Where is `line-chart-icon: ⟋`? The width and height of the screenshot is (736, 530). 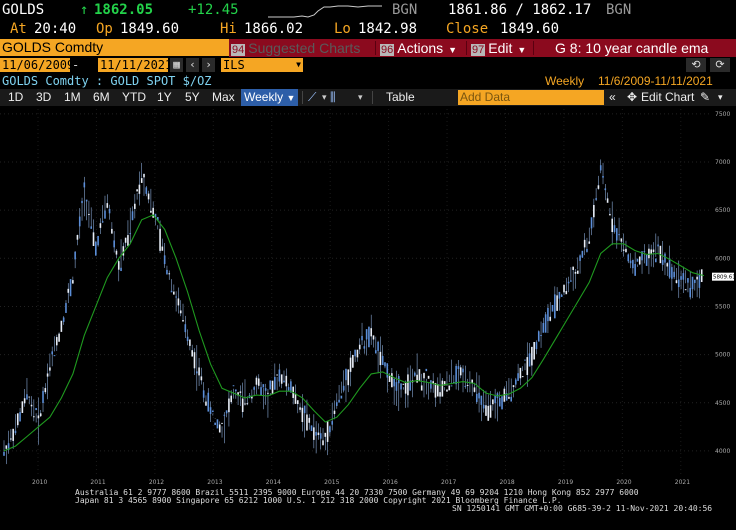
line-chart-icon: ⟋ is located at coordinates (312, 97).